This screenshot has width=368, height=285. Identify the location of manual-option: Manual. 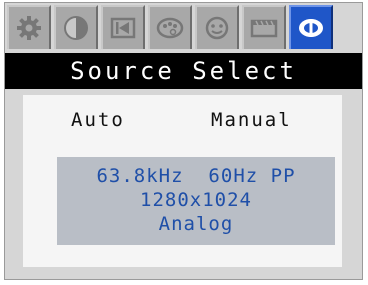
(251, 120).